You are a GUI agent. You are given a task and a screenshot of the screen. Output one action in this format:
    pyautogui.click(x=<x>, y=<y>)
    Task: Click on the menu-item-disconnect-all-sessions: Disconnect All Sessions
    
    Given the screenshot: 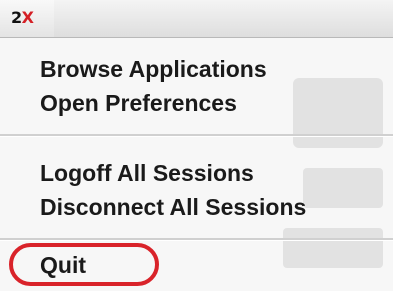 What is the action you would take?
    pyautogui.click(x=173, y=207)
    